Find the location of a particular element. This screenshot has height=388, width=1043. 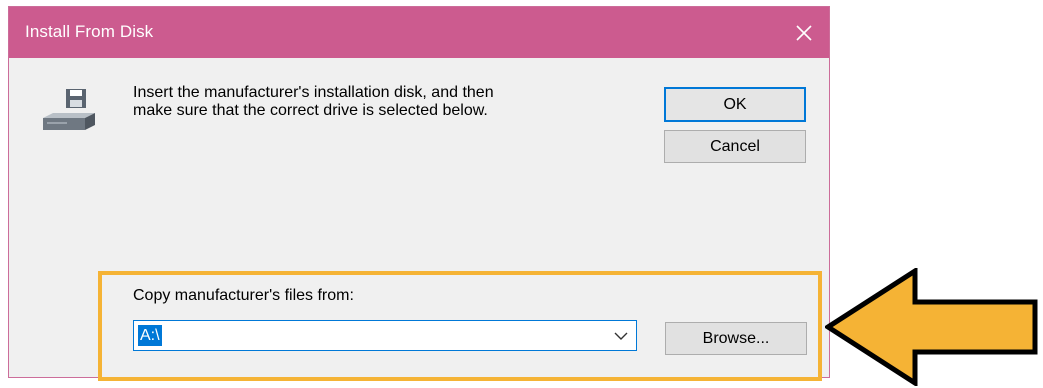

copy-from-combobox: A:\ is located at coordinates (385, 335).